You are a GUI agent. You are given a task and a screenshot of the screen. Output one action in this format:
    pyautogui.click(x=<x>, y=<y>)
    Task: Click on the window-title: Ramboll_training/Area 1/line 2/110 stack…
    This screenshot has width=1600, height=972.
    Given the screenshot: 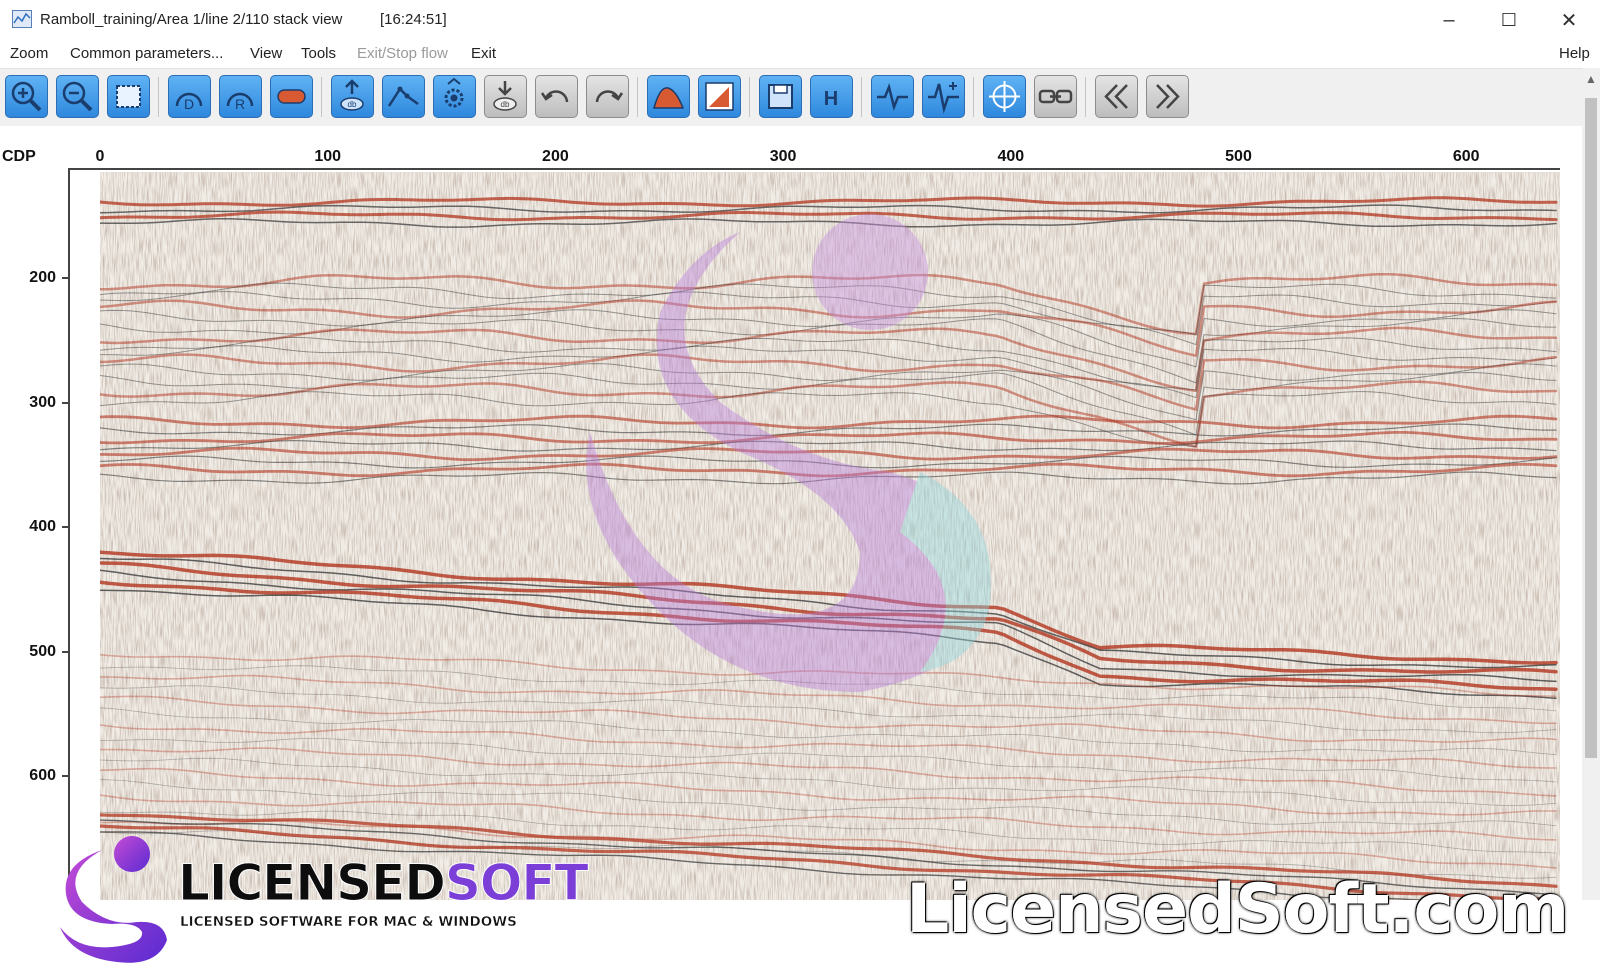 What is the action you would take?
    pyautogui.click(x=191, y=19)
    